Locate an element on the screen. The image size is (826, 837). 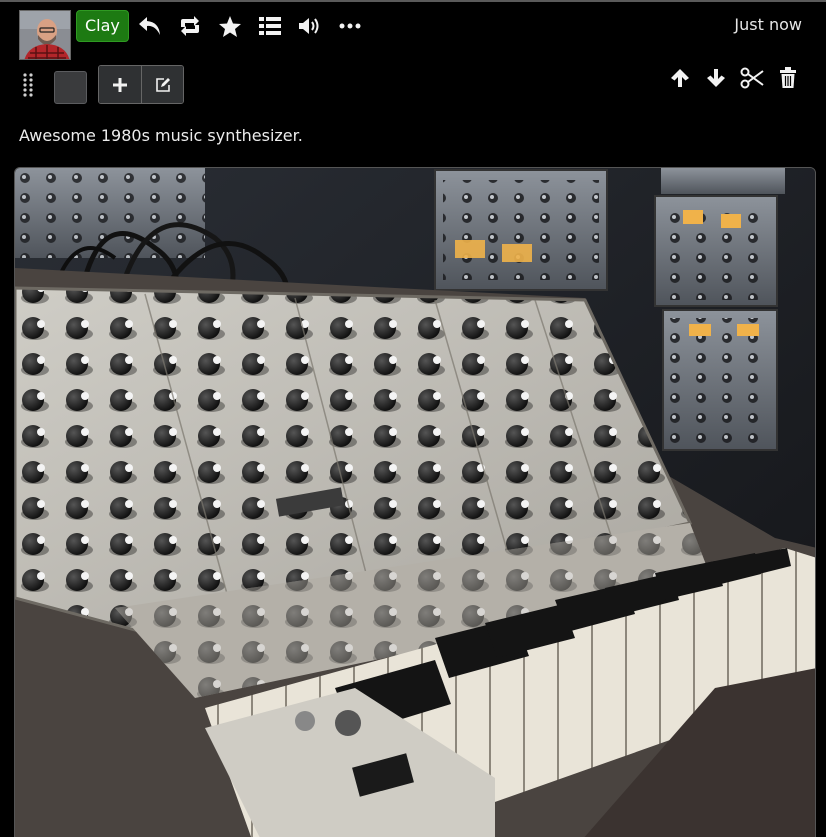
edit-button is located at coordinates (162, 84).